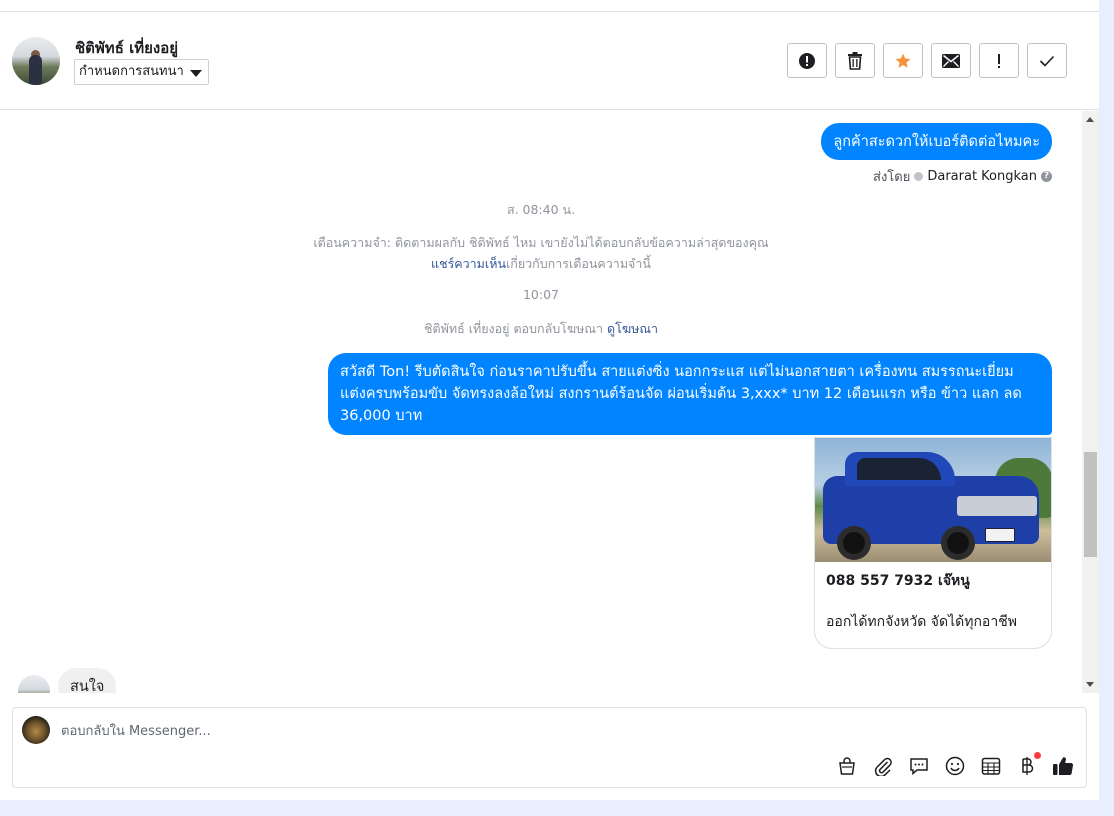  I want to click on star-icon, so click(903, 60).